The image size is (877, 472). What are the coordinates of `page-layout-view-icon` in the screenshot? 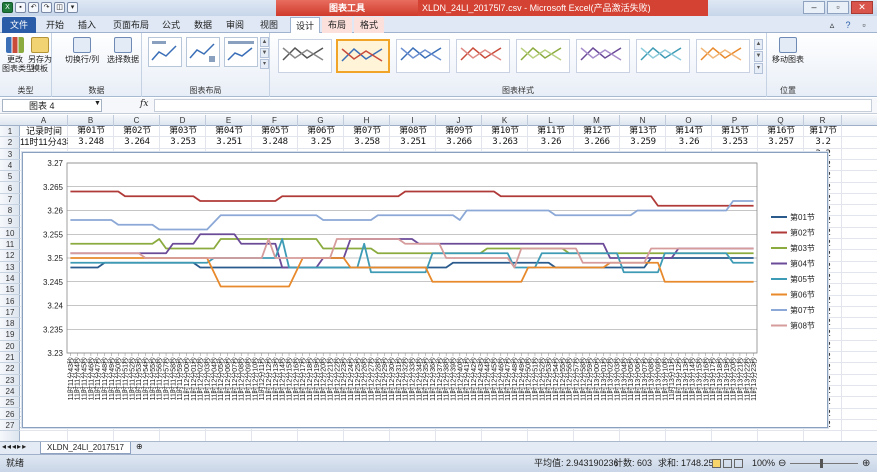 It's located at (727, 463).